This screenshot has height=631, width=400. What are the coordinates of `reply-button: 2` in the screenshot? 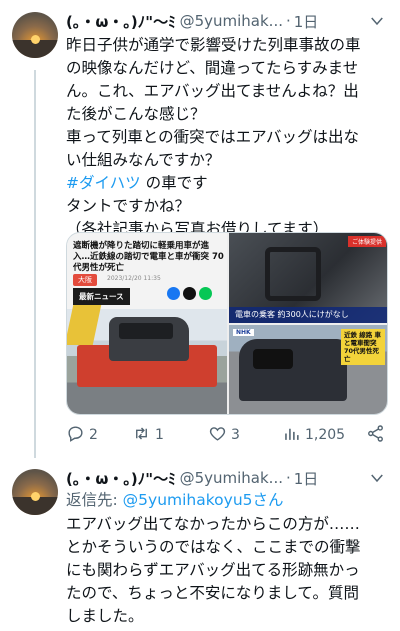 It's located at (99, 435).